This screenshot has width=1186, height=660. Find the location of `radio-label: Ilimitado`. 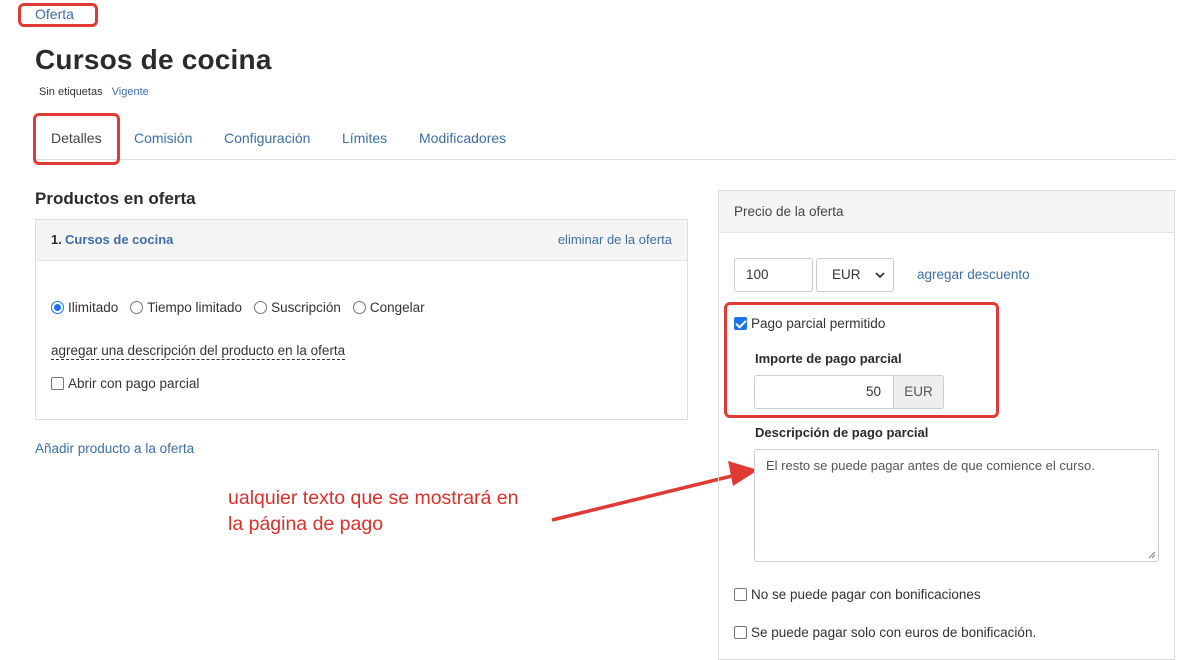

radio-label: Ilimitado is located at coordinates (93, 307).